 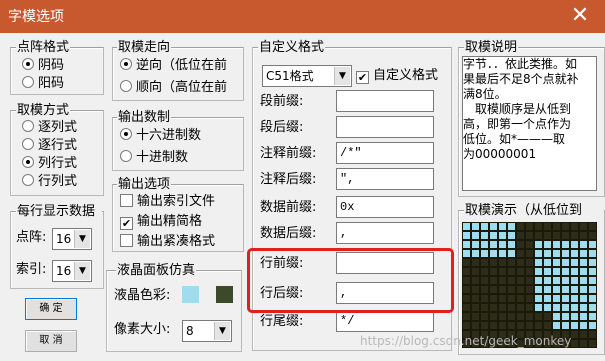 I want to click on radio-row-column: 行列式, so click(x=49, y=182).